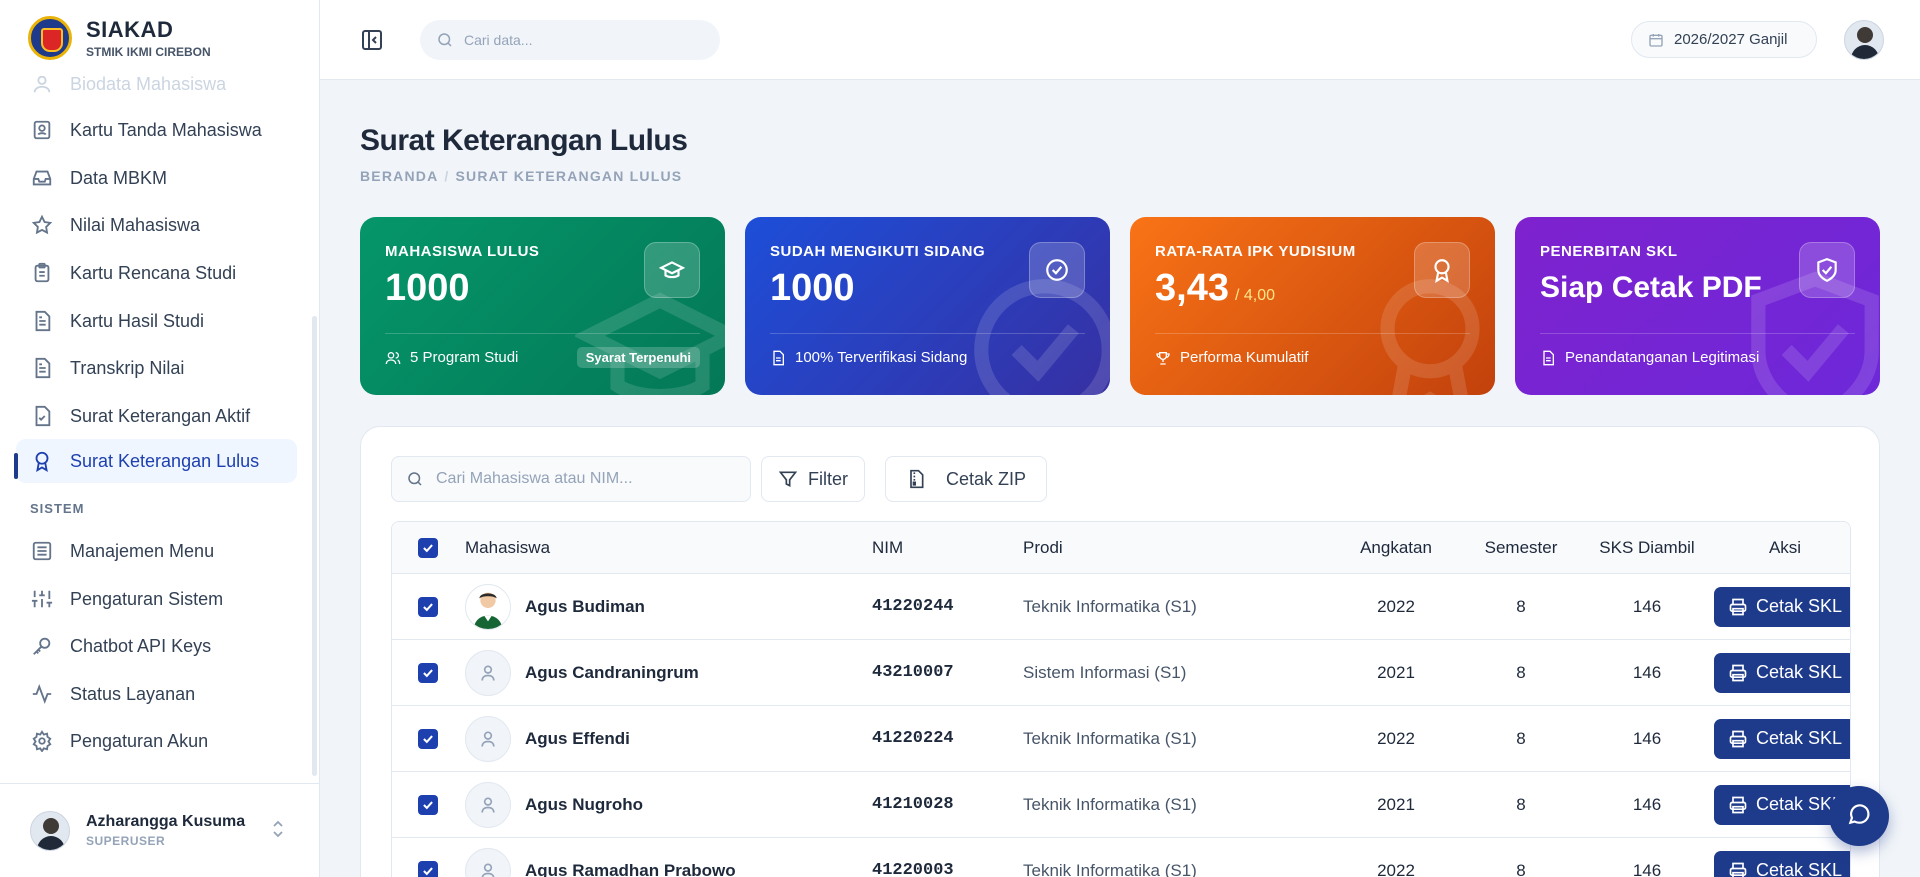  I want to click on filter-button: Filter, so click(813, 479).